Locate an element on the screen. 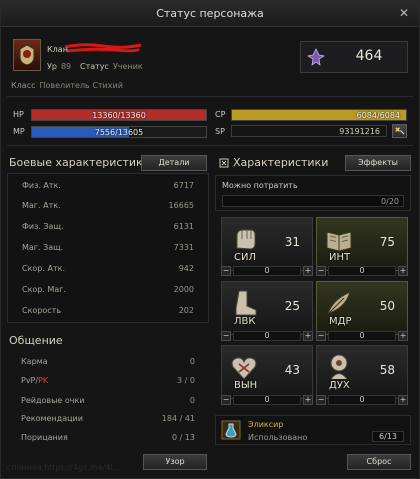  stat-value: 50 is located at coordinates (387, 306).